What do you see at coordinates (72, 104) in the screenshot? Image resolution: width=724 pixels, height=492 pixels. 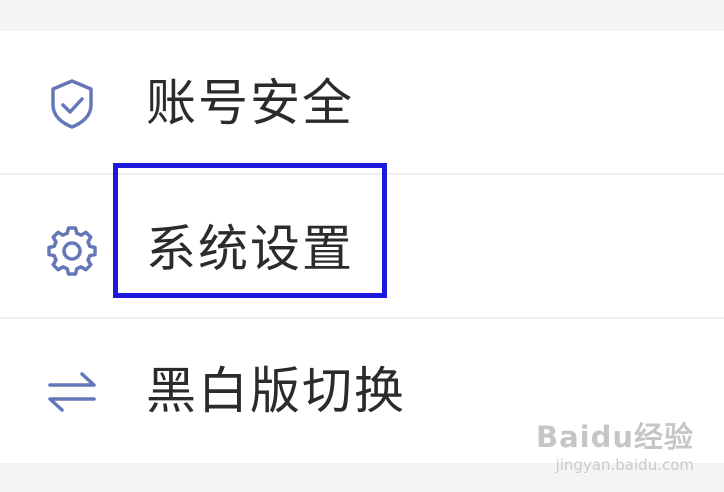 I see `shield-check-icon` at bounding box center [72, 104].